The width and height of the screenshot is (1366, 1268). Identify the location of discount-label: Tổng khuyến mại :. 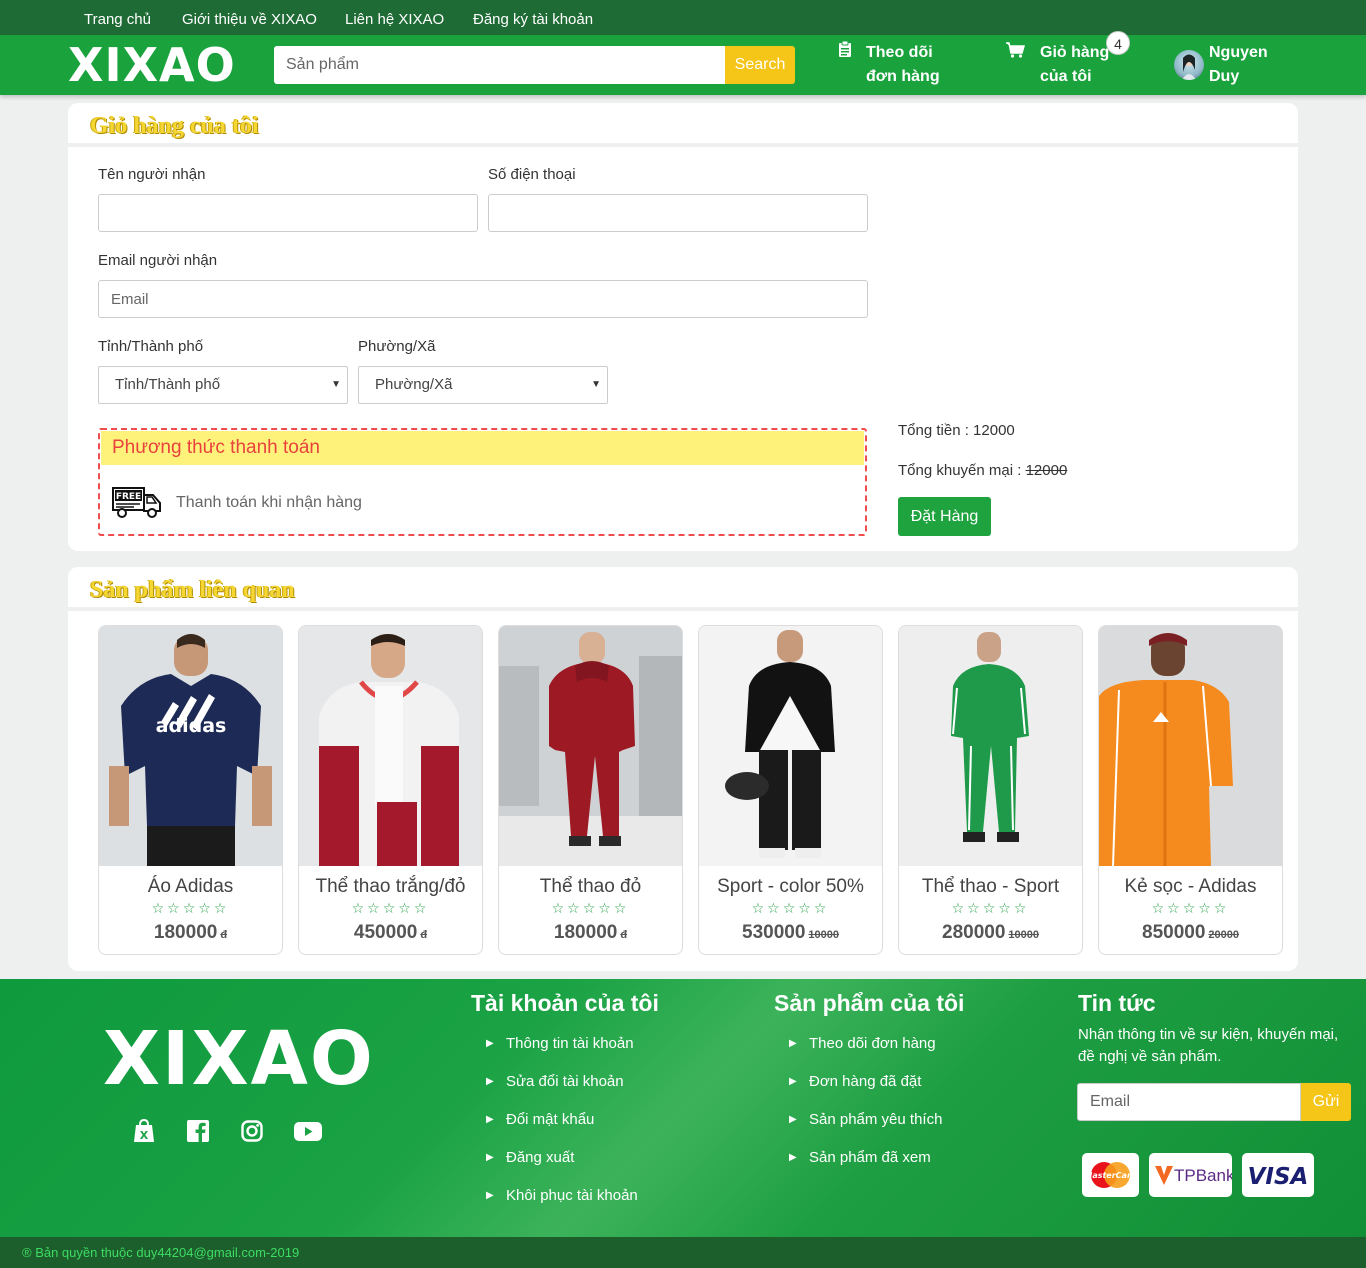
(962, 470).